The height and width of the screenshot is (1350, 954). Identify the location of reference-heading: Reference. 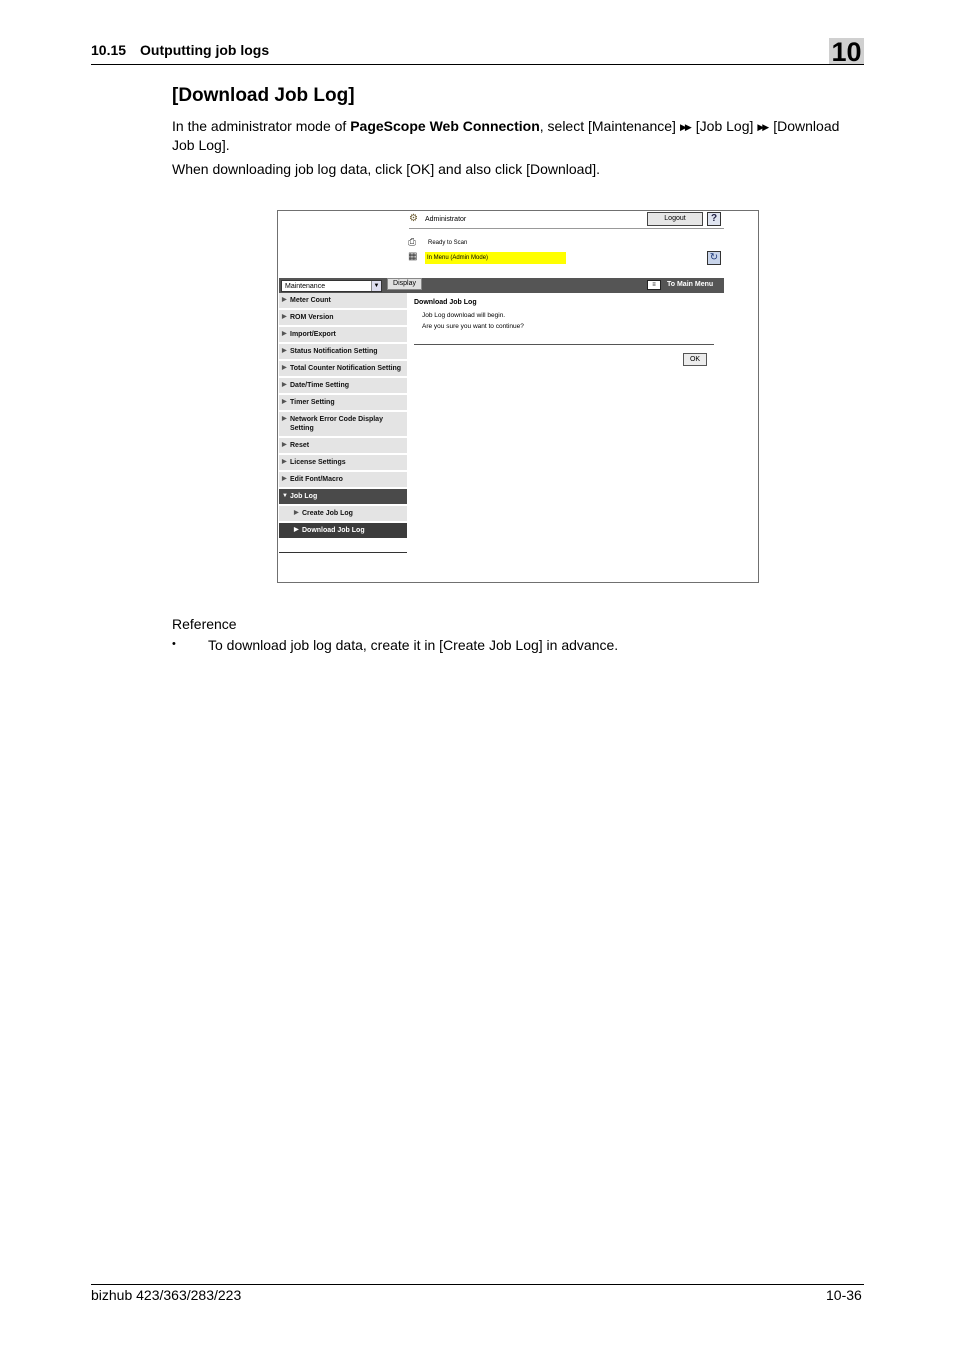
(204, 624).